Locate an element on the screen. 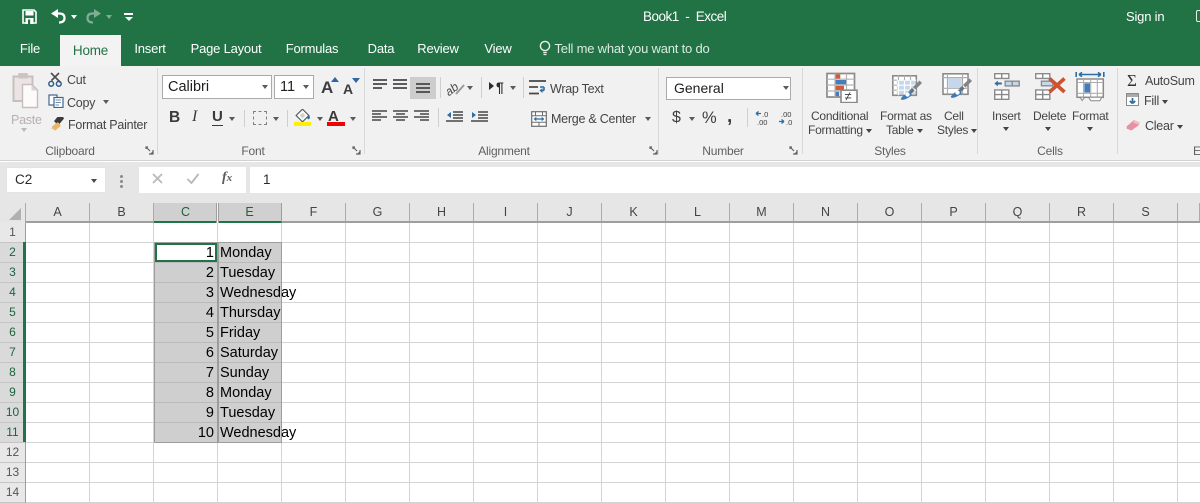 This screenshot has width=1200, height=503. svg-text: .0 is located at coordinates (789, 122).